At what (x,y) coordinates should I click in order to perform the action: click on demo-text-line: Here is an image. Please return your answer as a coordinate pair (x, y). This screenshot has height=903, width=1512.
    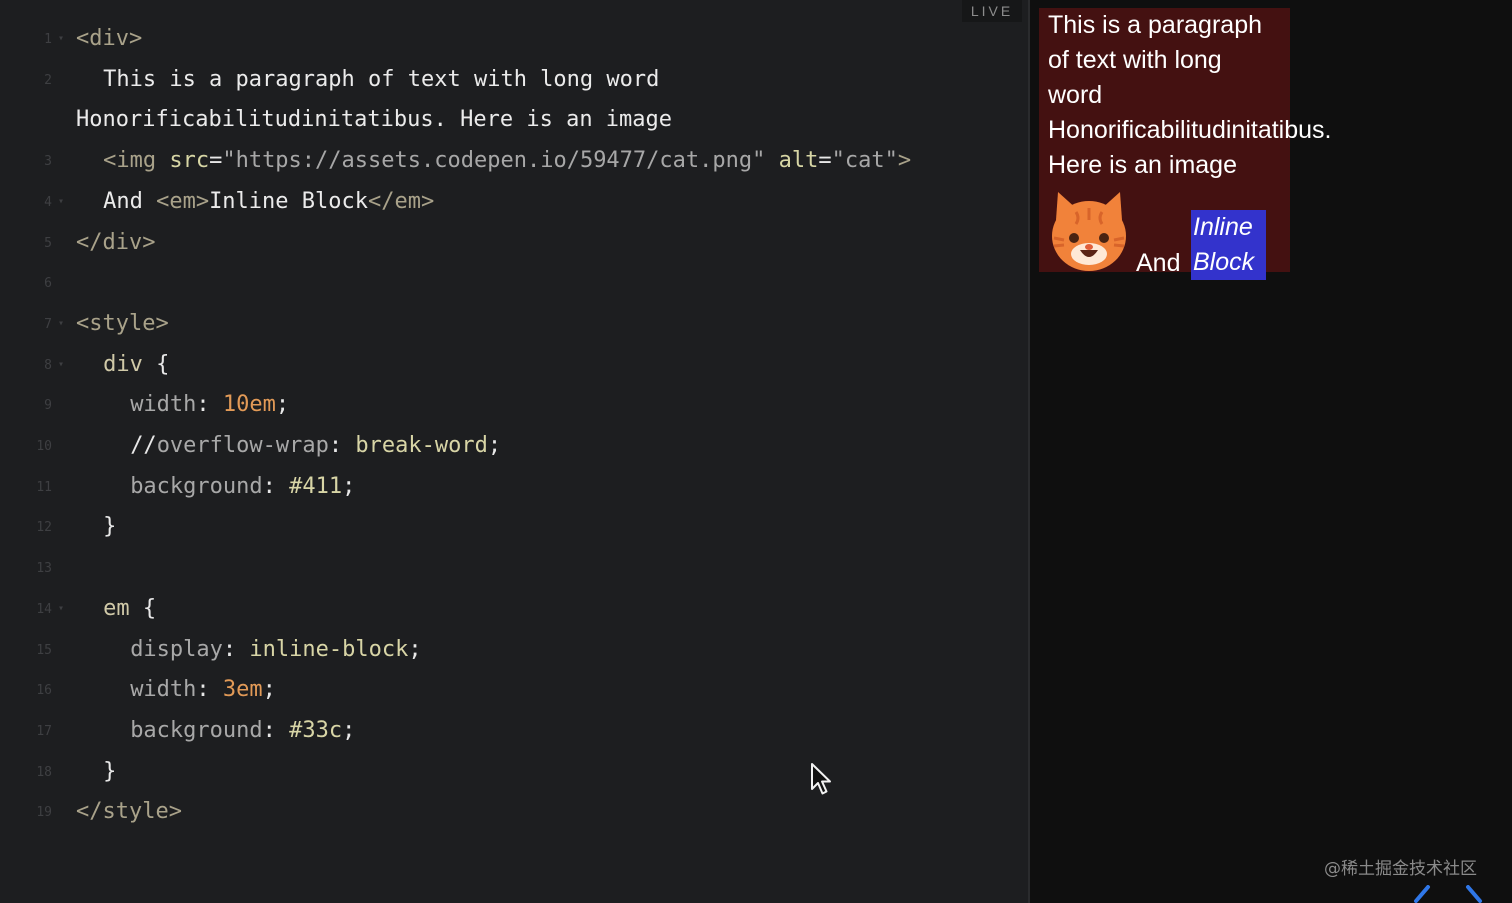
    Looking at the image, I should click on (1142, 165).